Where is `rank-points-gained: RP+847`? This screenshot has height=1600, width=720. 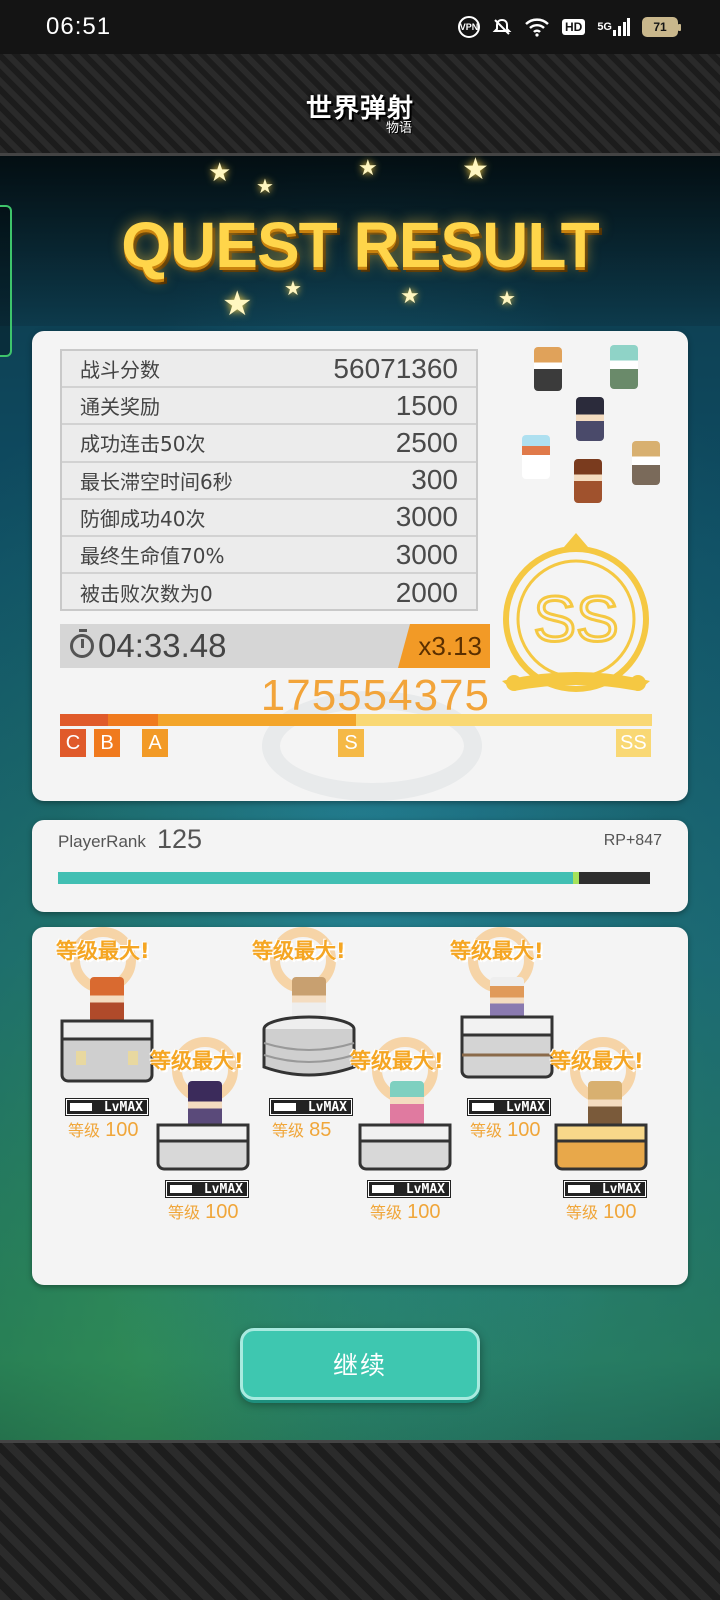 rank-points-gained: RP+847 is located at coordinates (632, 840).